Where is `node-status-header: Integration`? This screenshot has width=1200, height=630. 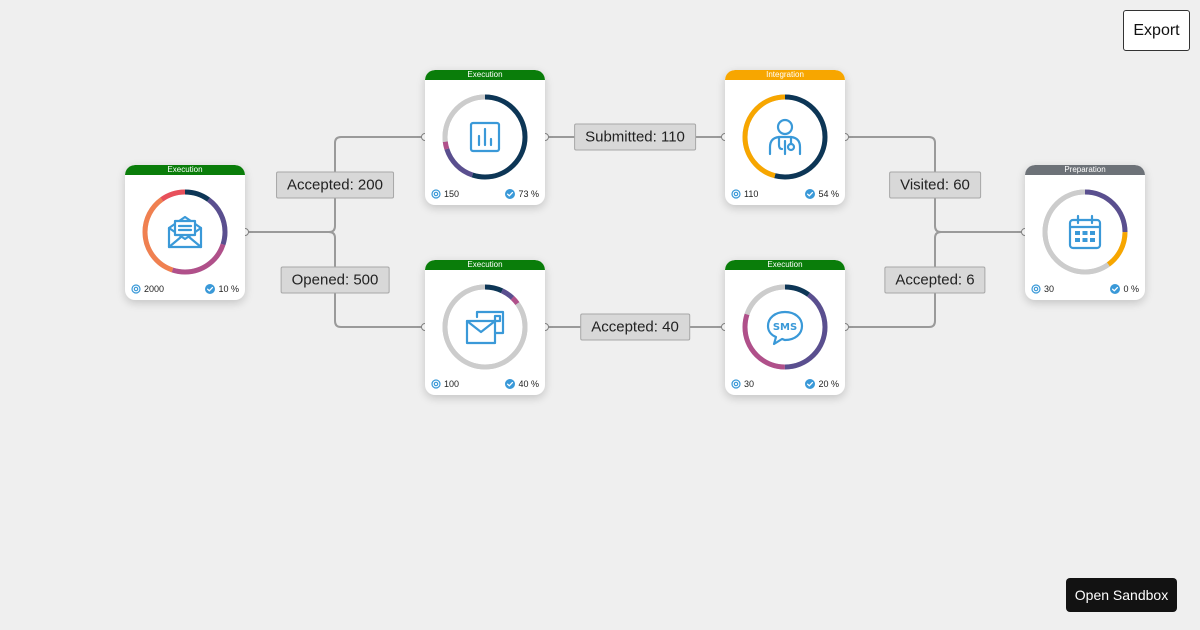
node-status-header: Integration is located at coordinates (785, 75).